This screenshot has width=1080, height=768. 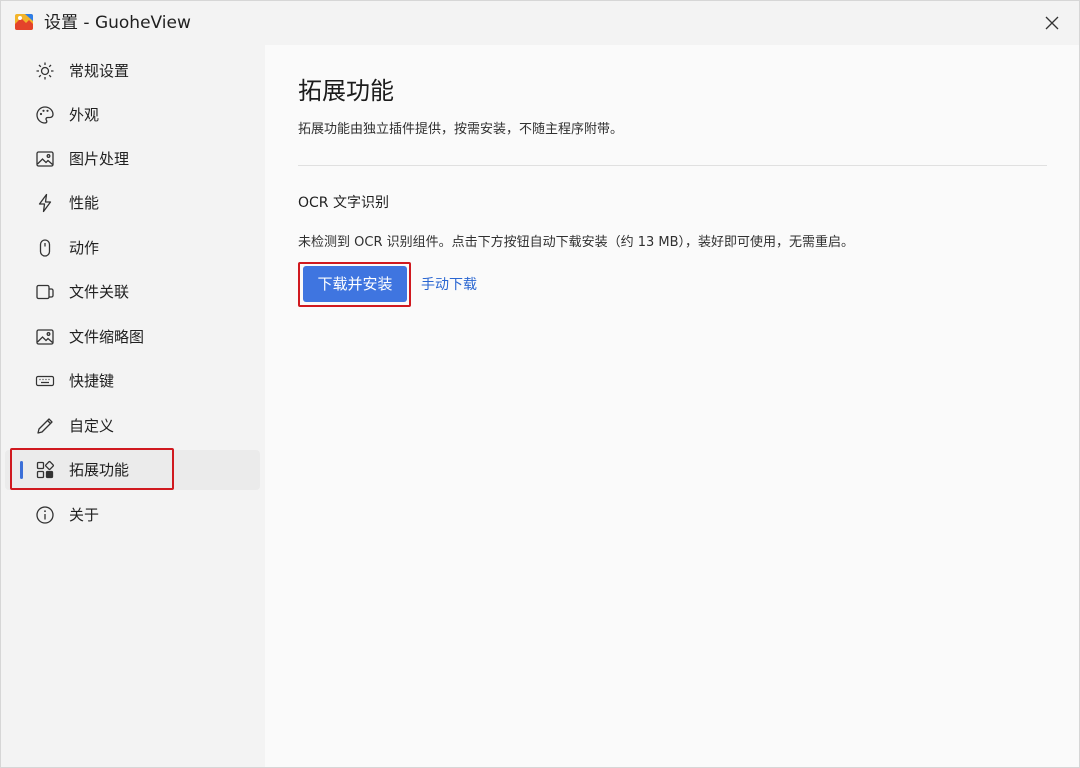 What do you see at coordinates (117, 23) in the screenshot?
I see `window-title: 设置 - GuoheView` at bounding box center [117, 23].